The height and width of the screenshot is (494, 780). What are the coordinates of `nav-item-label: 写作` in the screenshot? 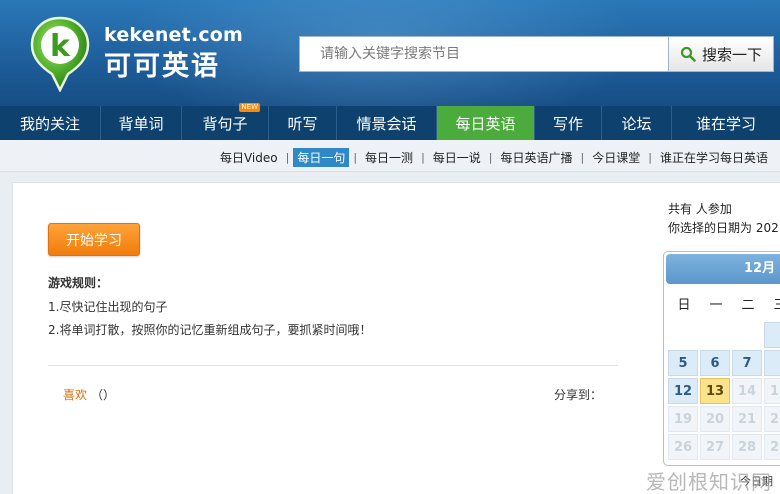 It's located at (567, 123).